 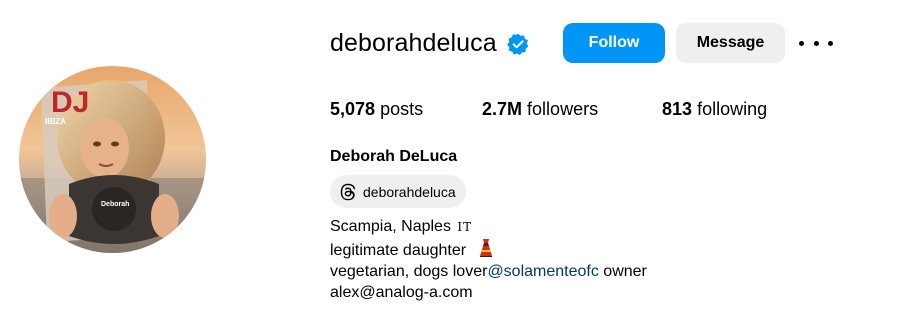 I want to click on followers-stat: 2.7M followers, so click(x=540, y=109).